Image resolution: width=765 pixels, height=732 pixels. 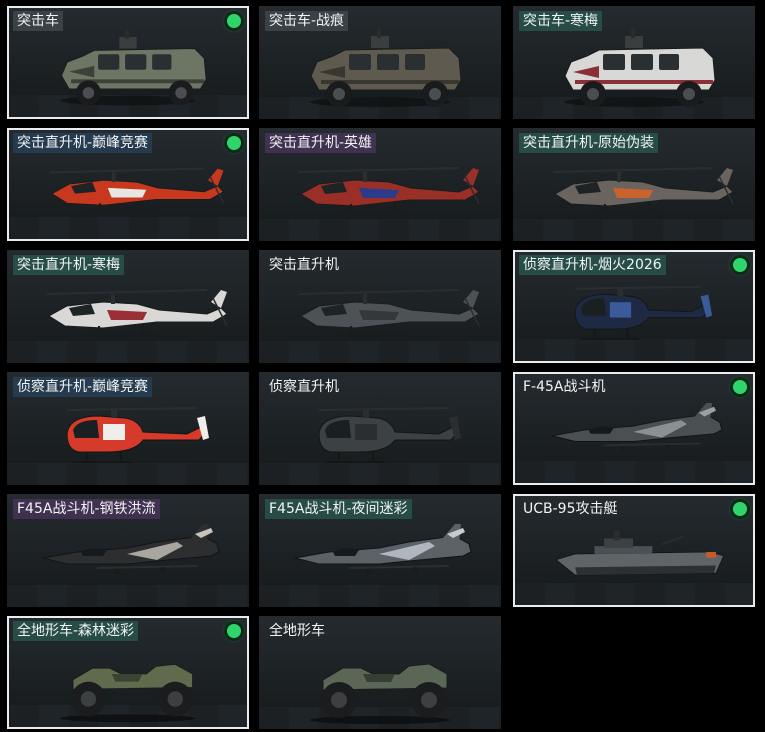 What do you see at coordinates (380, 550) in the screenshot?
I see `vehicle-card: F45A战斗机-夜间迷彩` at bounding box center [380, 550].